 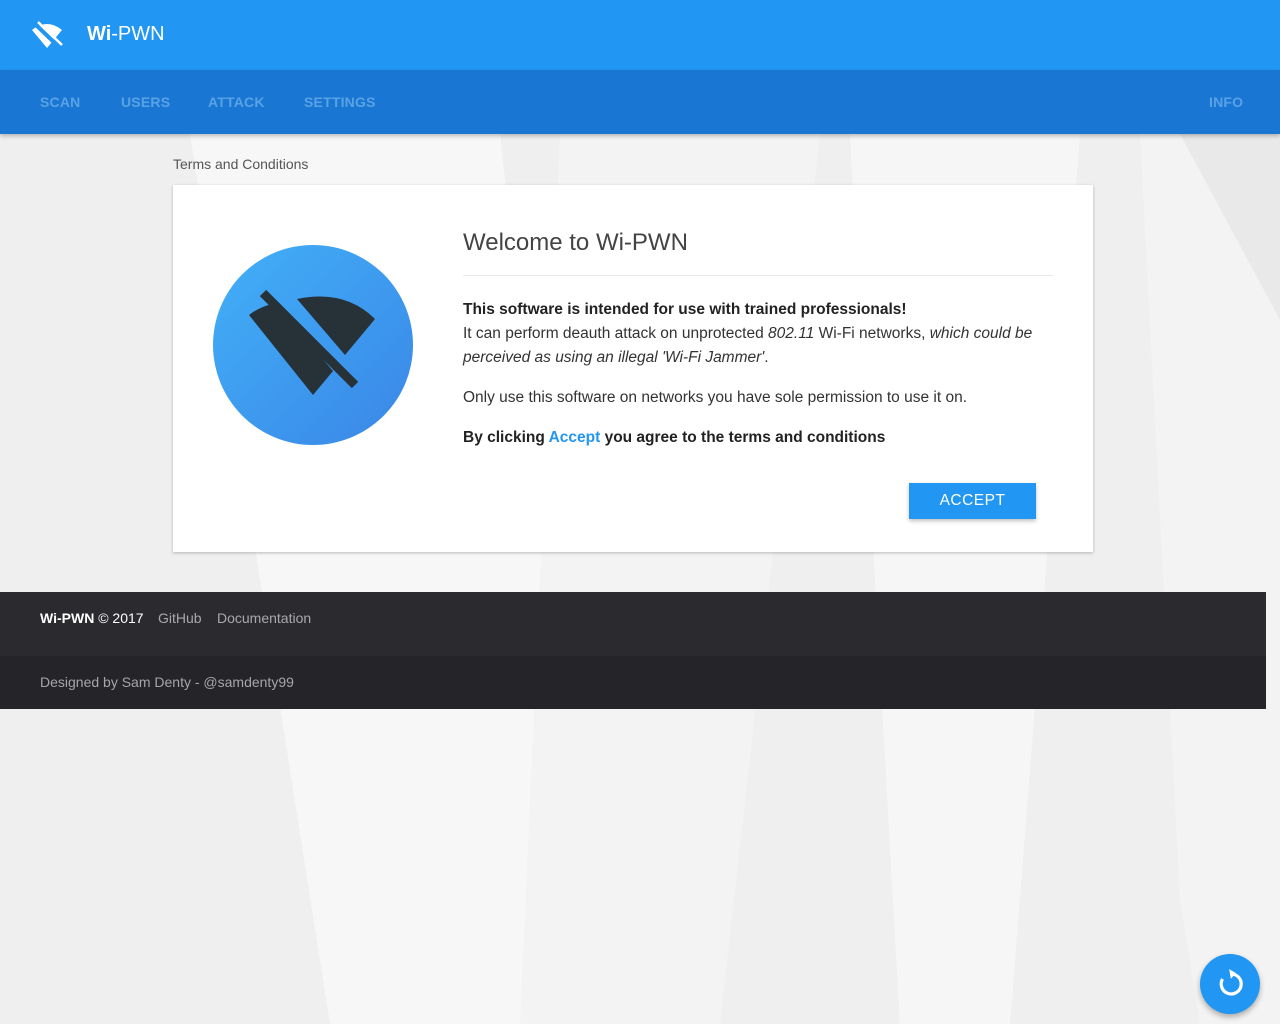 I want to click on section-title: Terms and Conditions, so click(x=241, y=164).